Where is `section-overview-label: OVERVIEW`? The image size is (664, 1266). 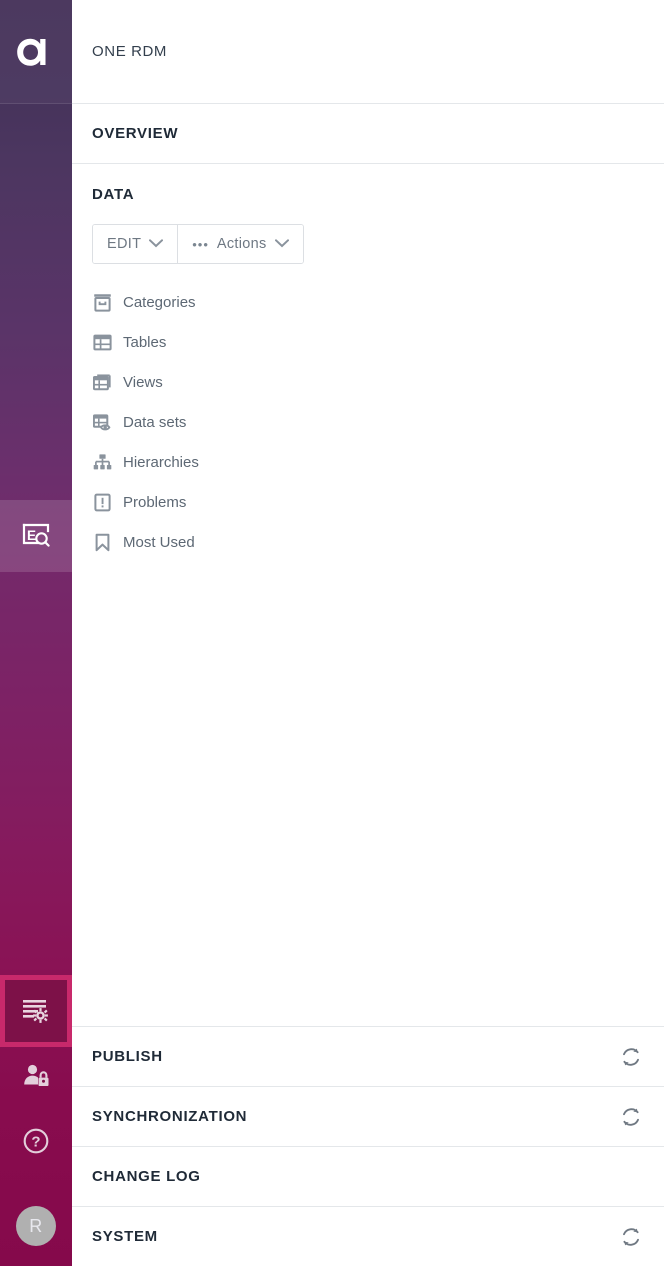 section-overview-label: OVERVIEW is located at coordinates (135, 133).